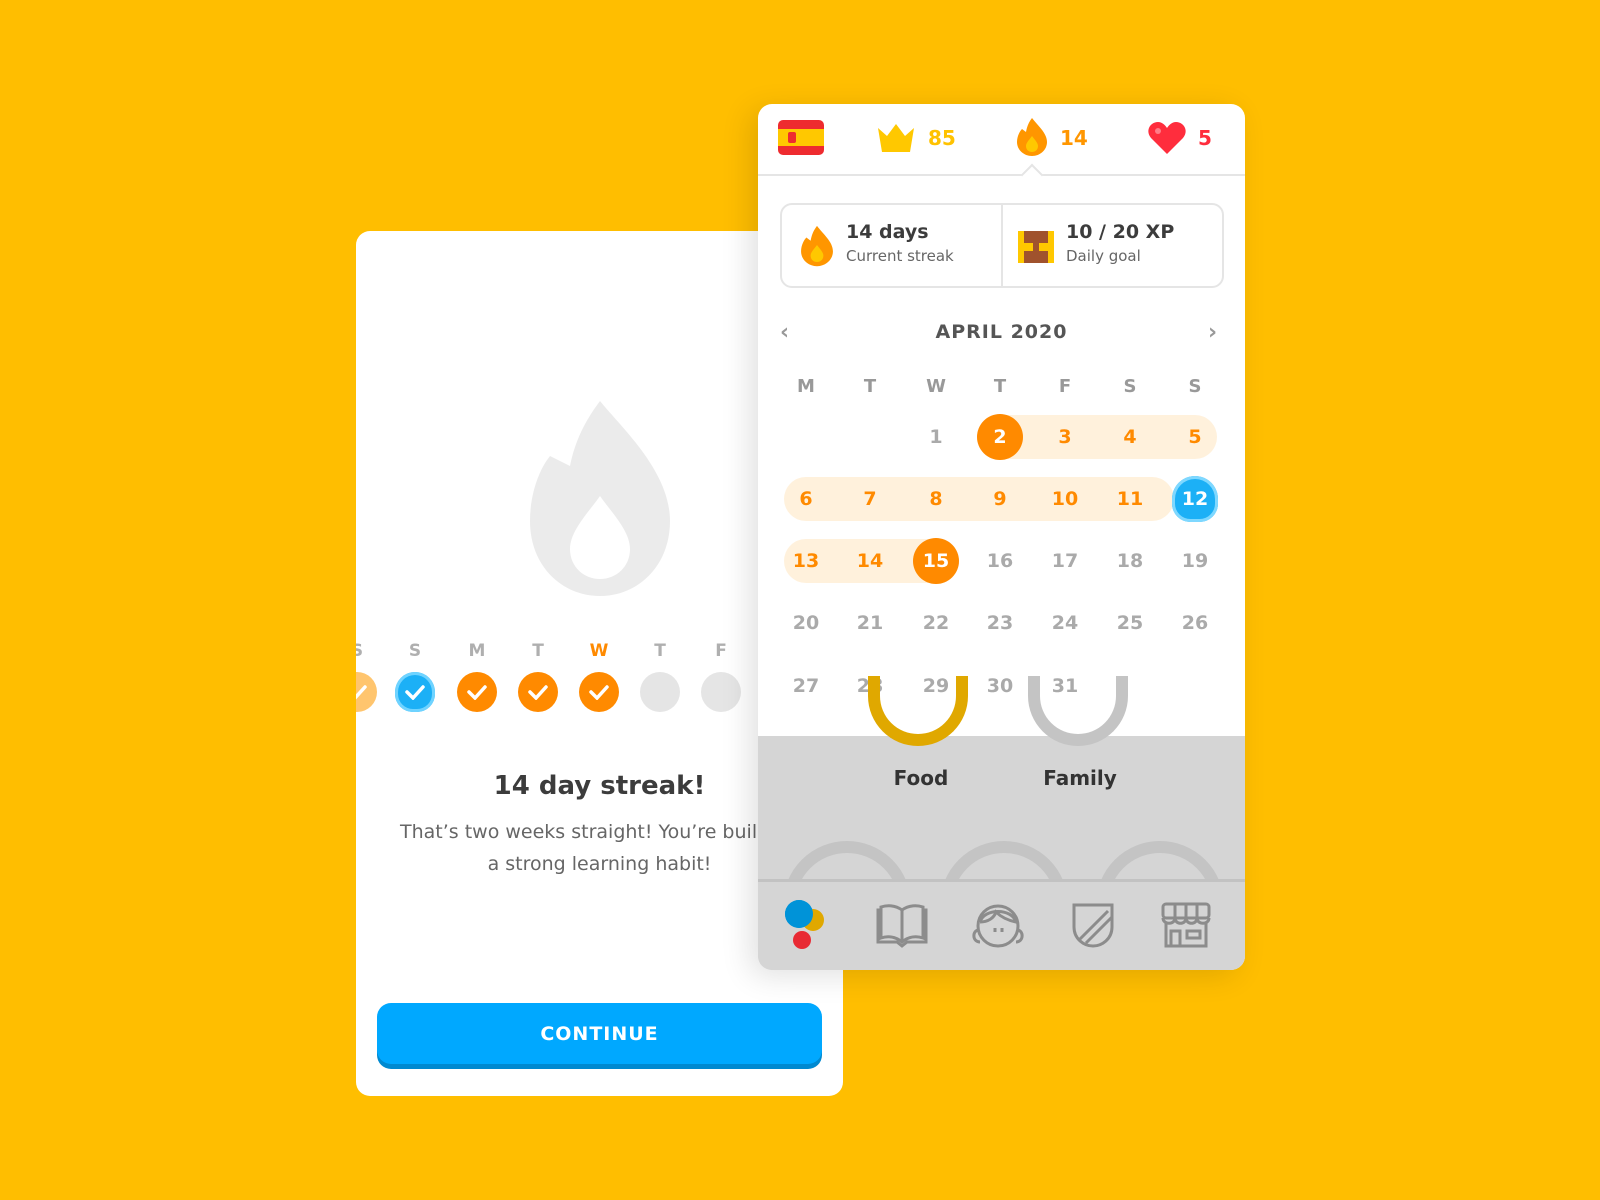  Describe the element at coordinates (1195, 437) in the screenshot. I see `calendar-day-streak: 5` at that location.